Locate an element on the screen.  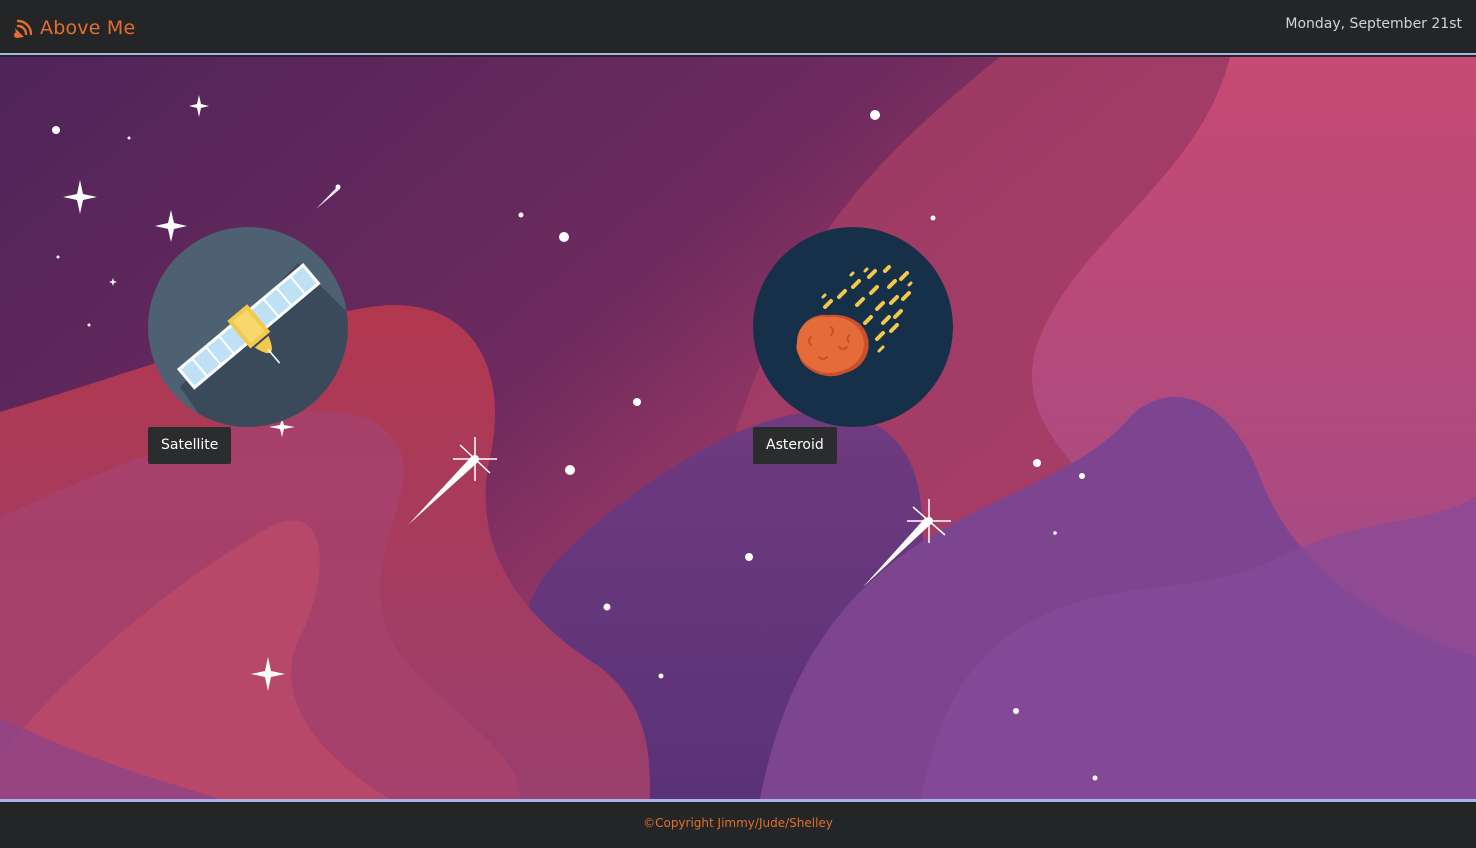
top-navbar: Above Me Monday, September 21st is located at coordinates (738, 27).